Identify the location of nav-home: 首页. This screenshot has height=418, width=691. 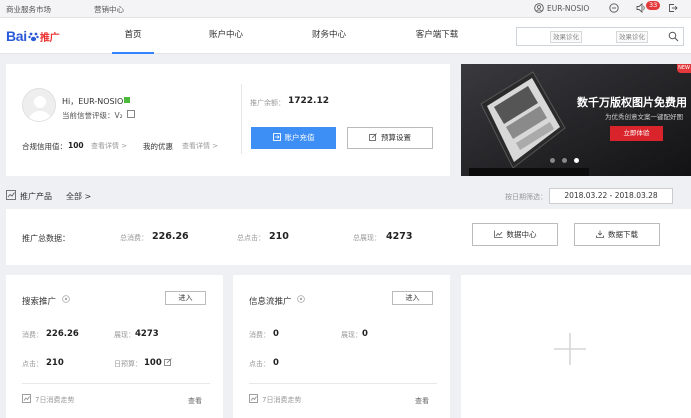
(133, 36).